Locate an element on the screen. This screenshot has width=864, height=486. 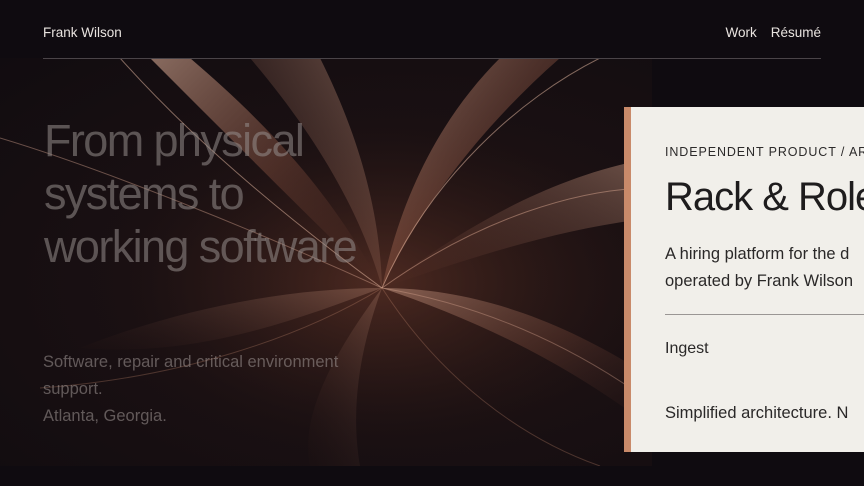
tagline-line: Atlanta, Georgia. is located at coordinates (105, 416).